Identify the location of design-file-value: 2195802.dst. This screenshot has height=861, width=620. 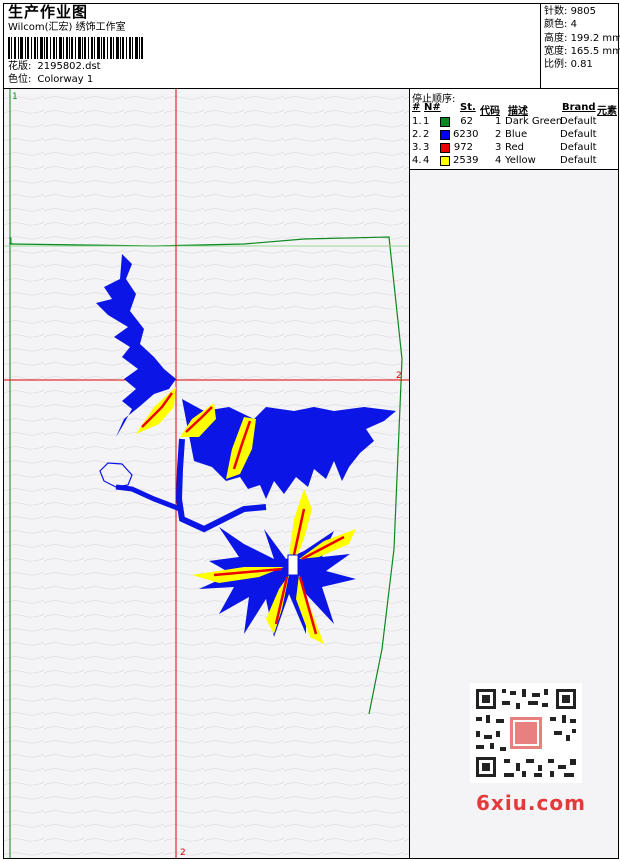
(69, 66).